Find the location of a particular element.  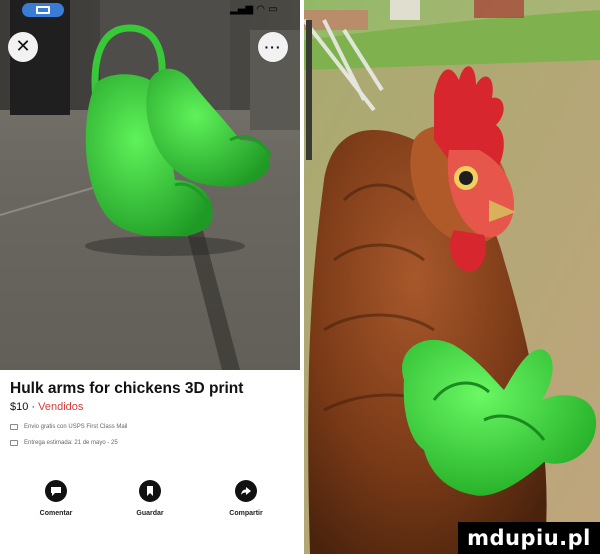

share-button: Compartir is located at coordinates (246, 505).